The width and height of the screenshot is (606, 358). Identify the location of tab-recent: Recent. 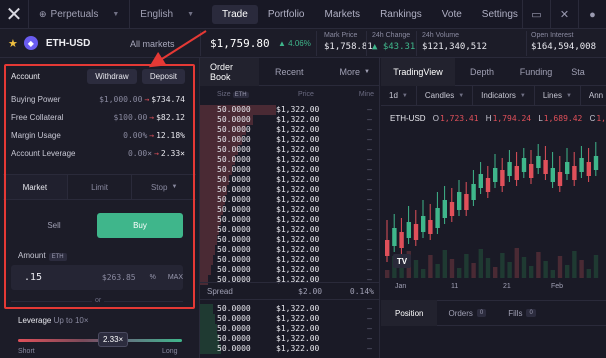
(289, 72).